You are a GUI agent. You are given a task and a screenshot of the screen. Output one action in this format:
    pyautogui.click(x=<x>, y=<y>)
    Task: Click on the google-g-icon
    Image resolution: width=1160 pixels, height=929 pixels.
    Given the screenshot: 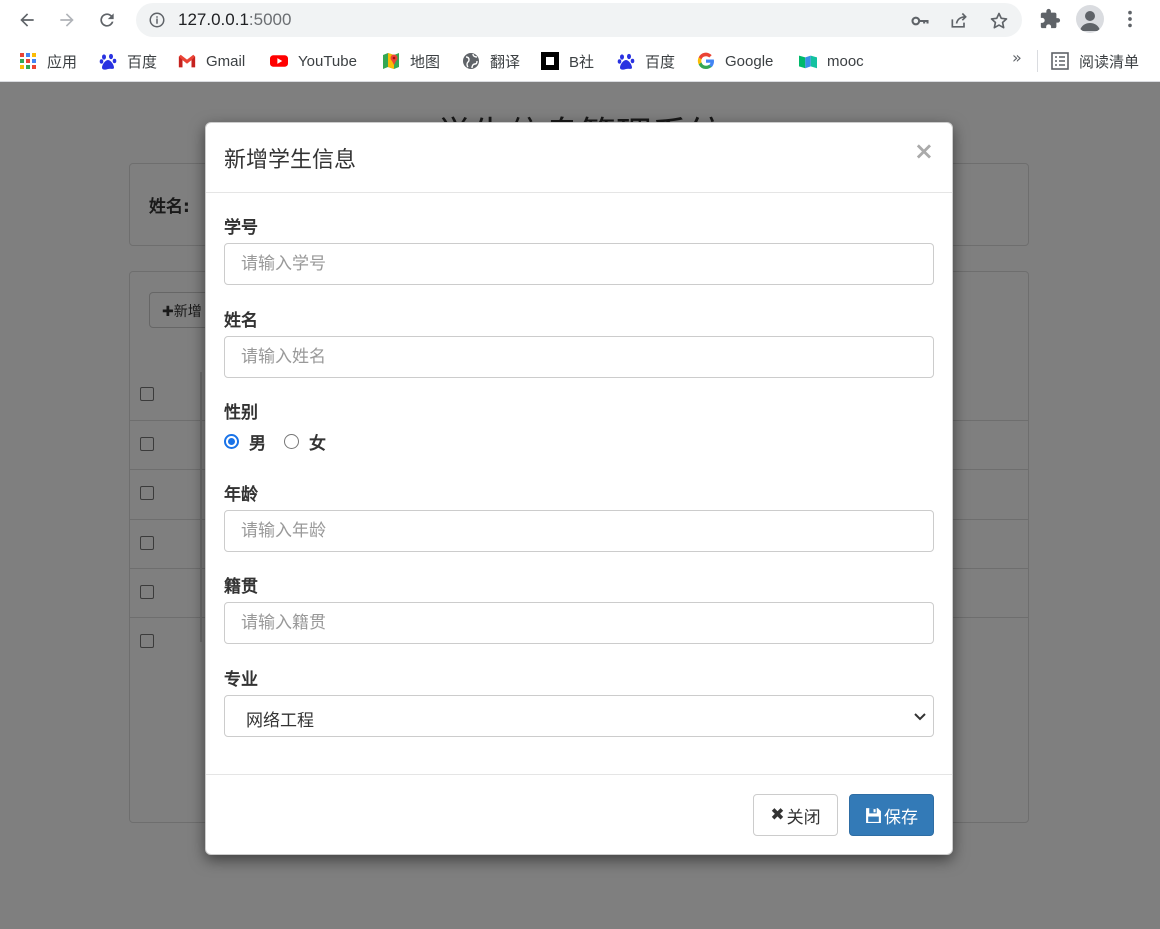 What is the action you would take?
    pyautogui.click(x=706, y=61)
    